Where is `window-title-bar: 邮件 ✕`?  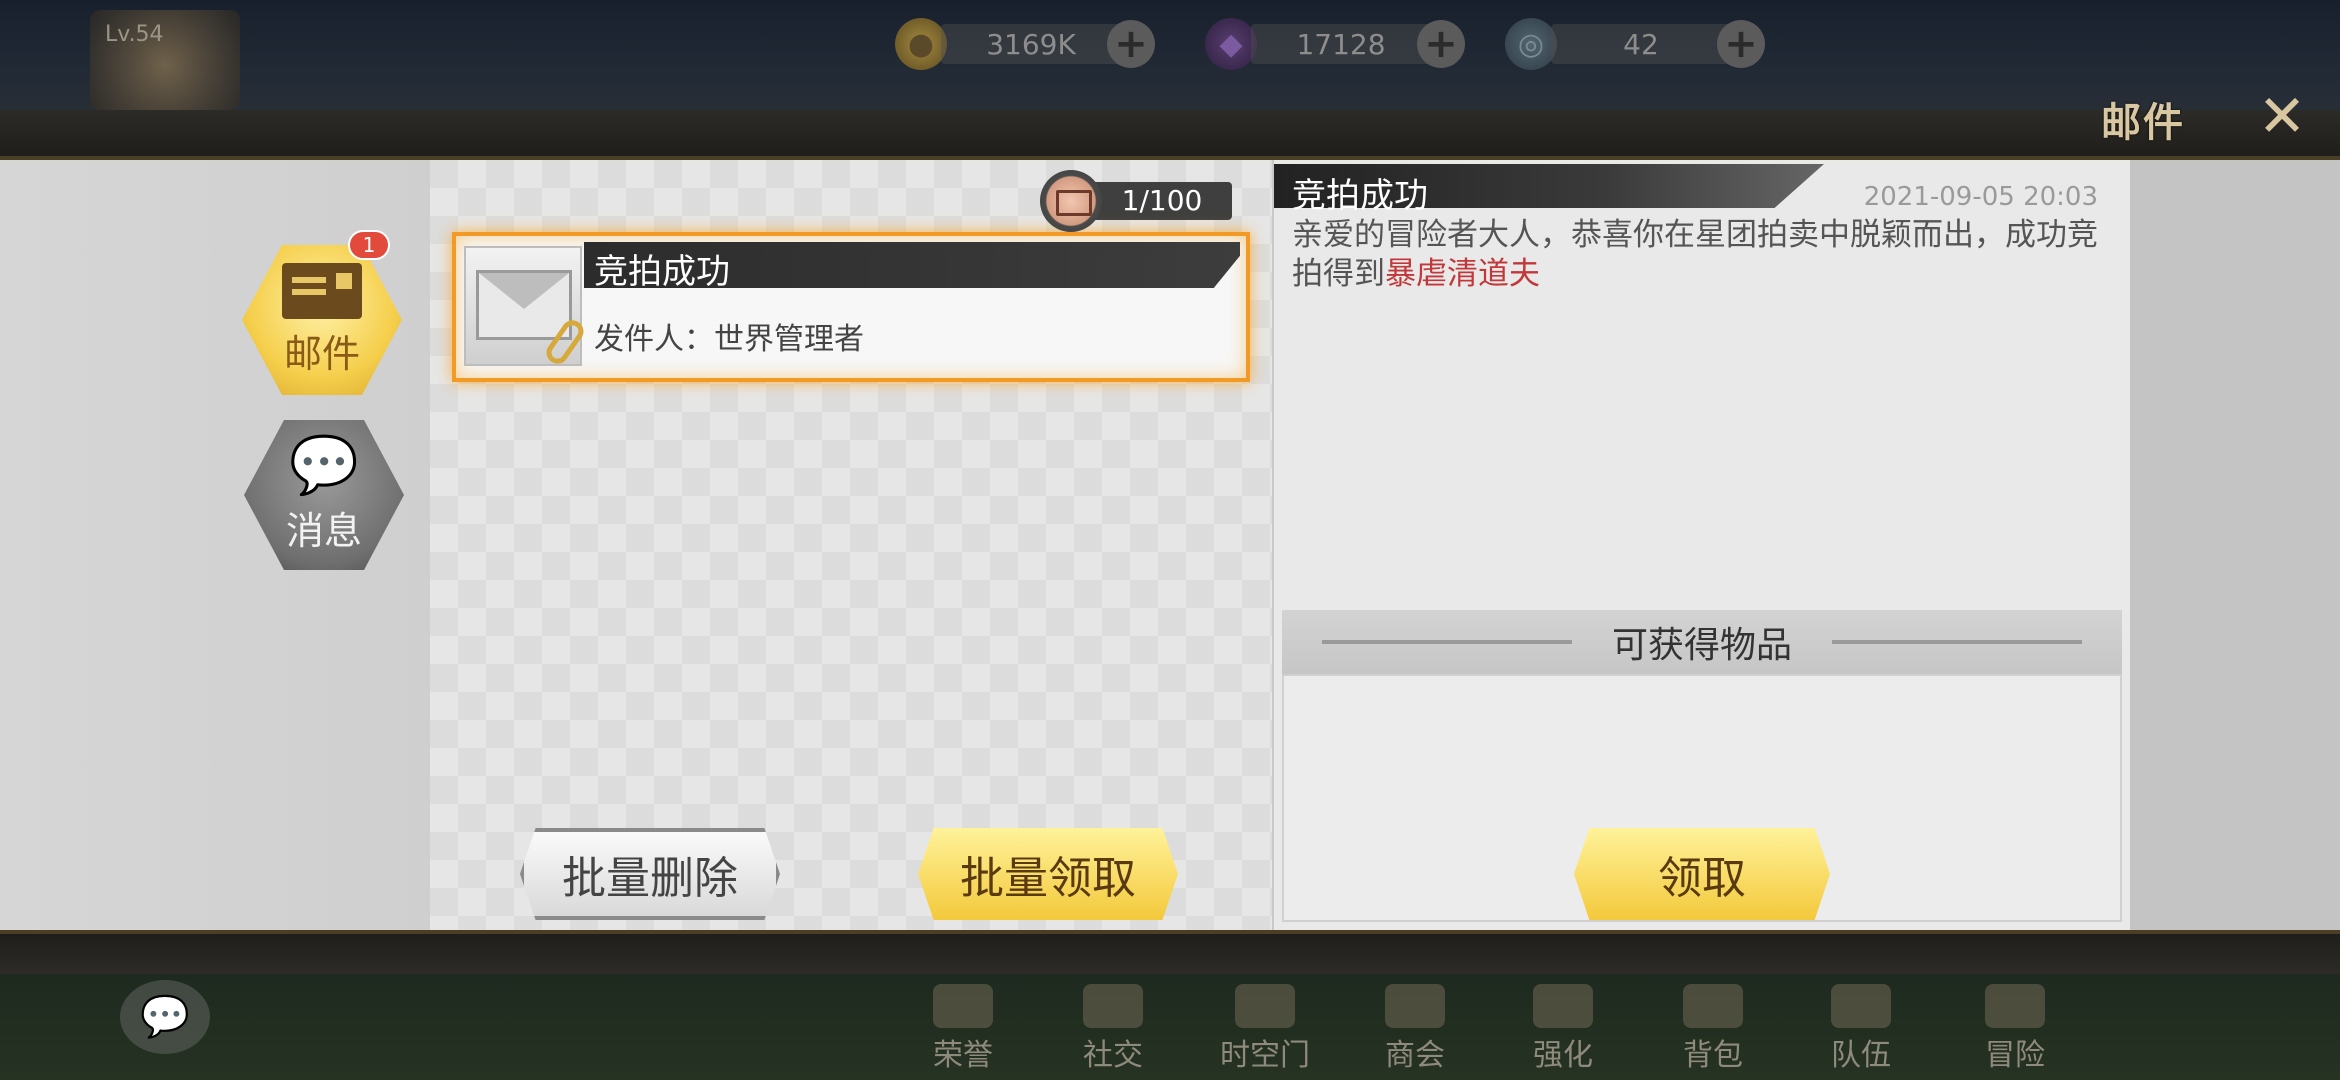 window-title-bar: 邮件 ✕ is located at coordinates (2160, 113).